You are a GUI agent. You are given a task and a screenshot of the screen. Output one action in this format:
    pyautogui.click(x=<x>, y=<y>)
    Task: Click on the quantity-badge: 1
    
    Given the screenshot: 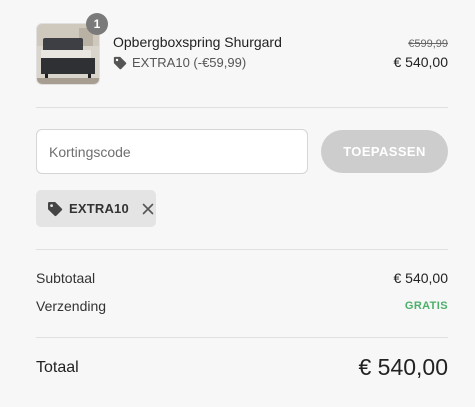 What is the action you would take?
    pyautogui.click(x=97, y=24)
    